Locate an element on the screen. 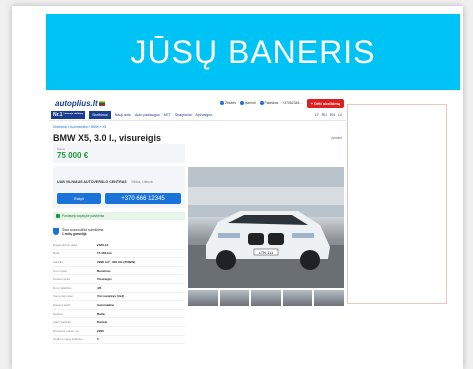  car-illustration: LTN 111 is located at coordinates (266, 227).